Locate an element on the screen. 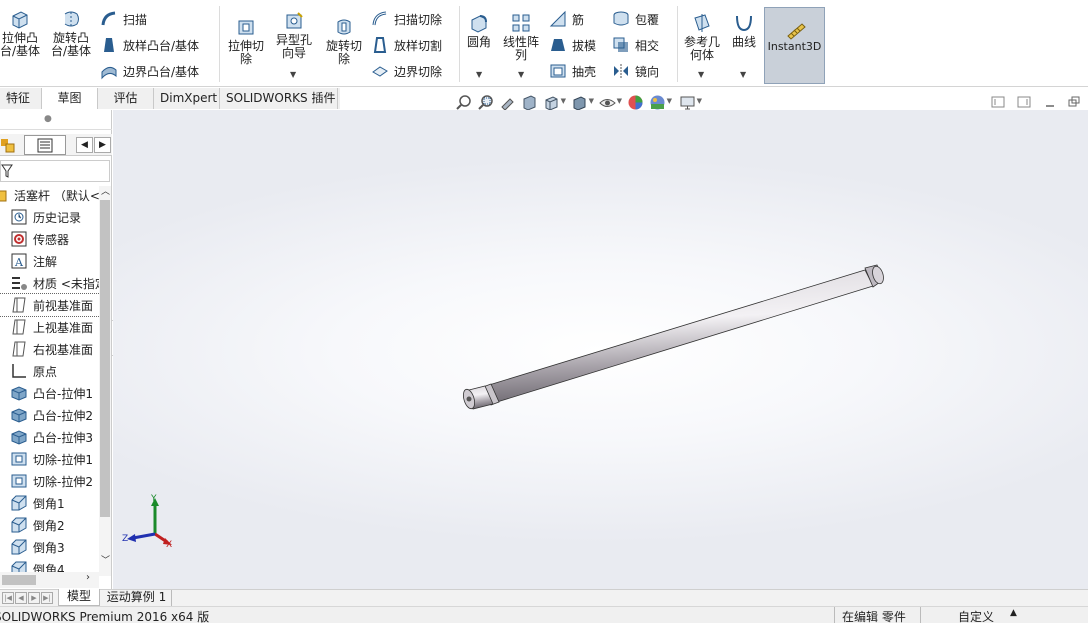  minimize-icon is located at coordinates (1050, 102).